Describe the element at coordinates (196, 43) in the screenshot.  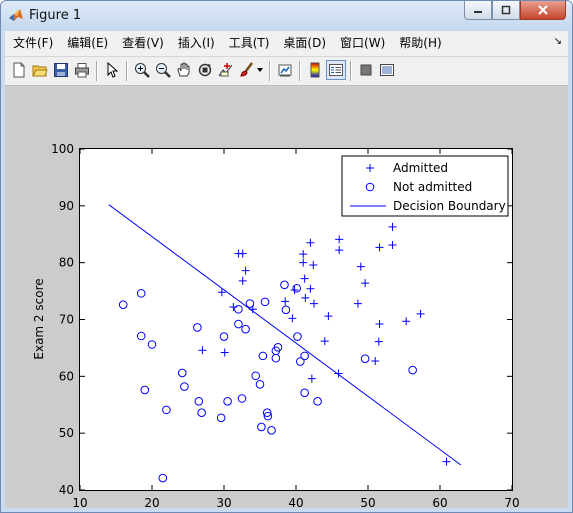
I see `menu-insert: 插入(I)` at that location.